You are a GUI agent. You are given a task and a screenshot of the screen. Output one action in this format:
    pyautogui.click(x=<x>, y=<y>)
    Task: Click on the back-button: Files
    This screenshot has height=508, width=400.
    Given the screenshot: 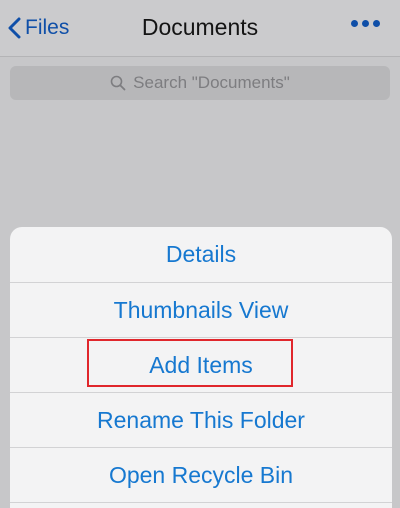 What is the action you would take?
    pyautogui.click(x=38, y=28)
    